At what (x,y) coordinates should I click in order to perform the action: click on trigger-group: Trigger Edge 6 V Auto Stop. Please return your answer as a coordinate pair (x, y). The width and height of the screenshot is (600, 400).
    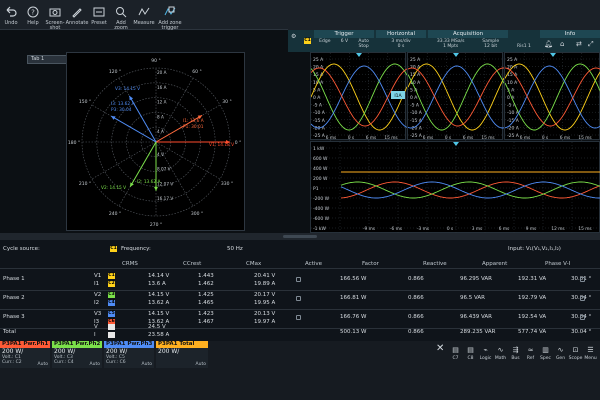
    Looking at the image, I should click on (344, 41).